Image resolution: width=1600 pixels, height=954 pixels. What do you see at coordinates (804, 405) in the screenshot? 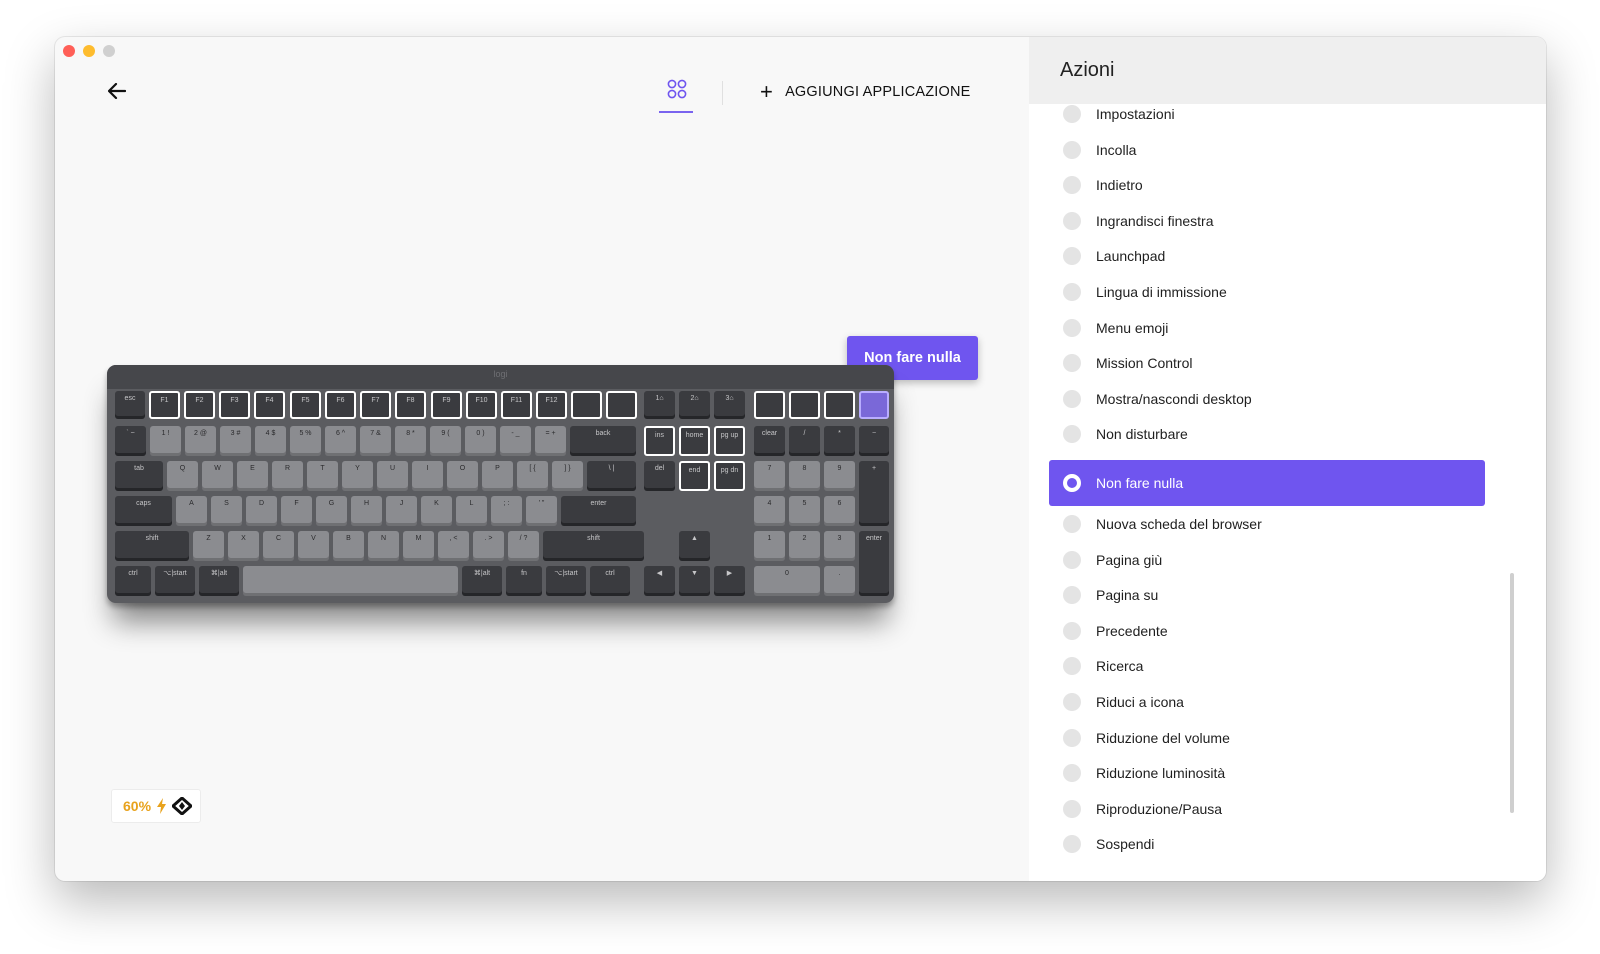
I see `key-screenshot` at bounding box center [804, 405].